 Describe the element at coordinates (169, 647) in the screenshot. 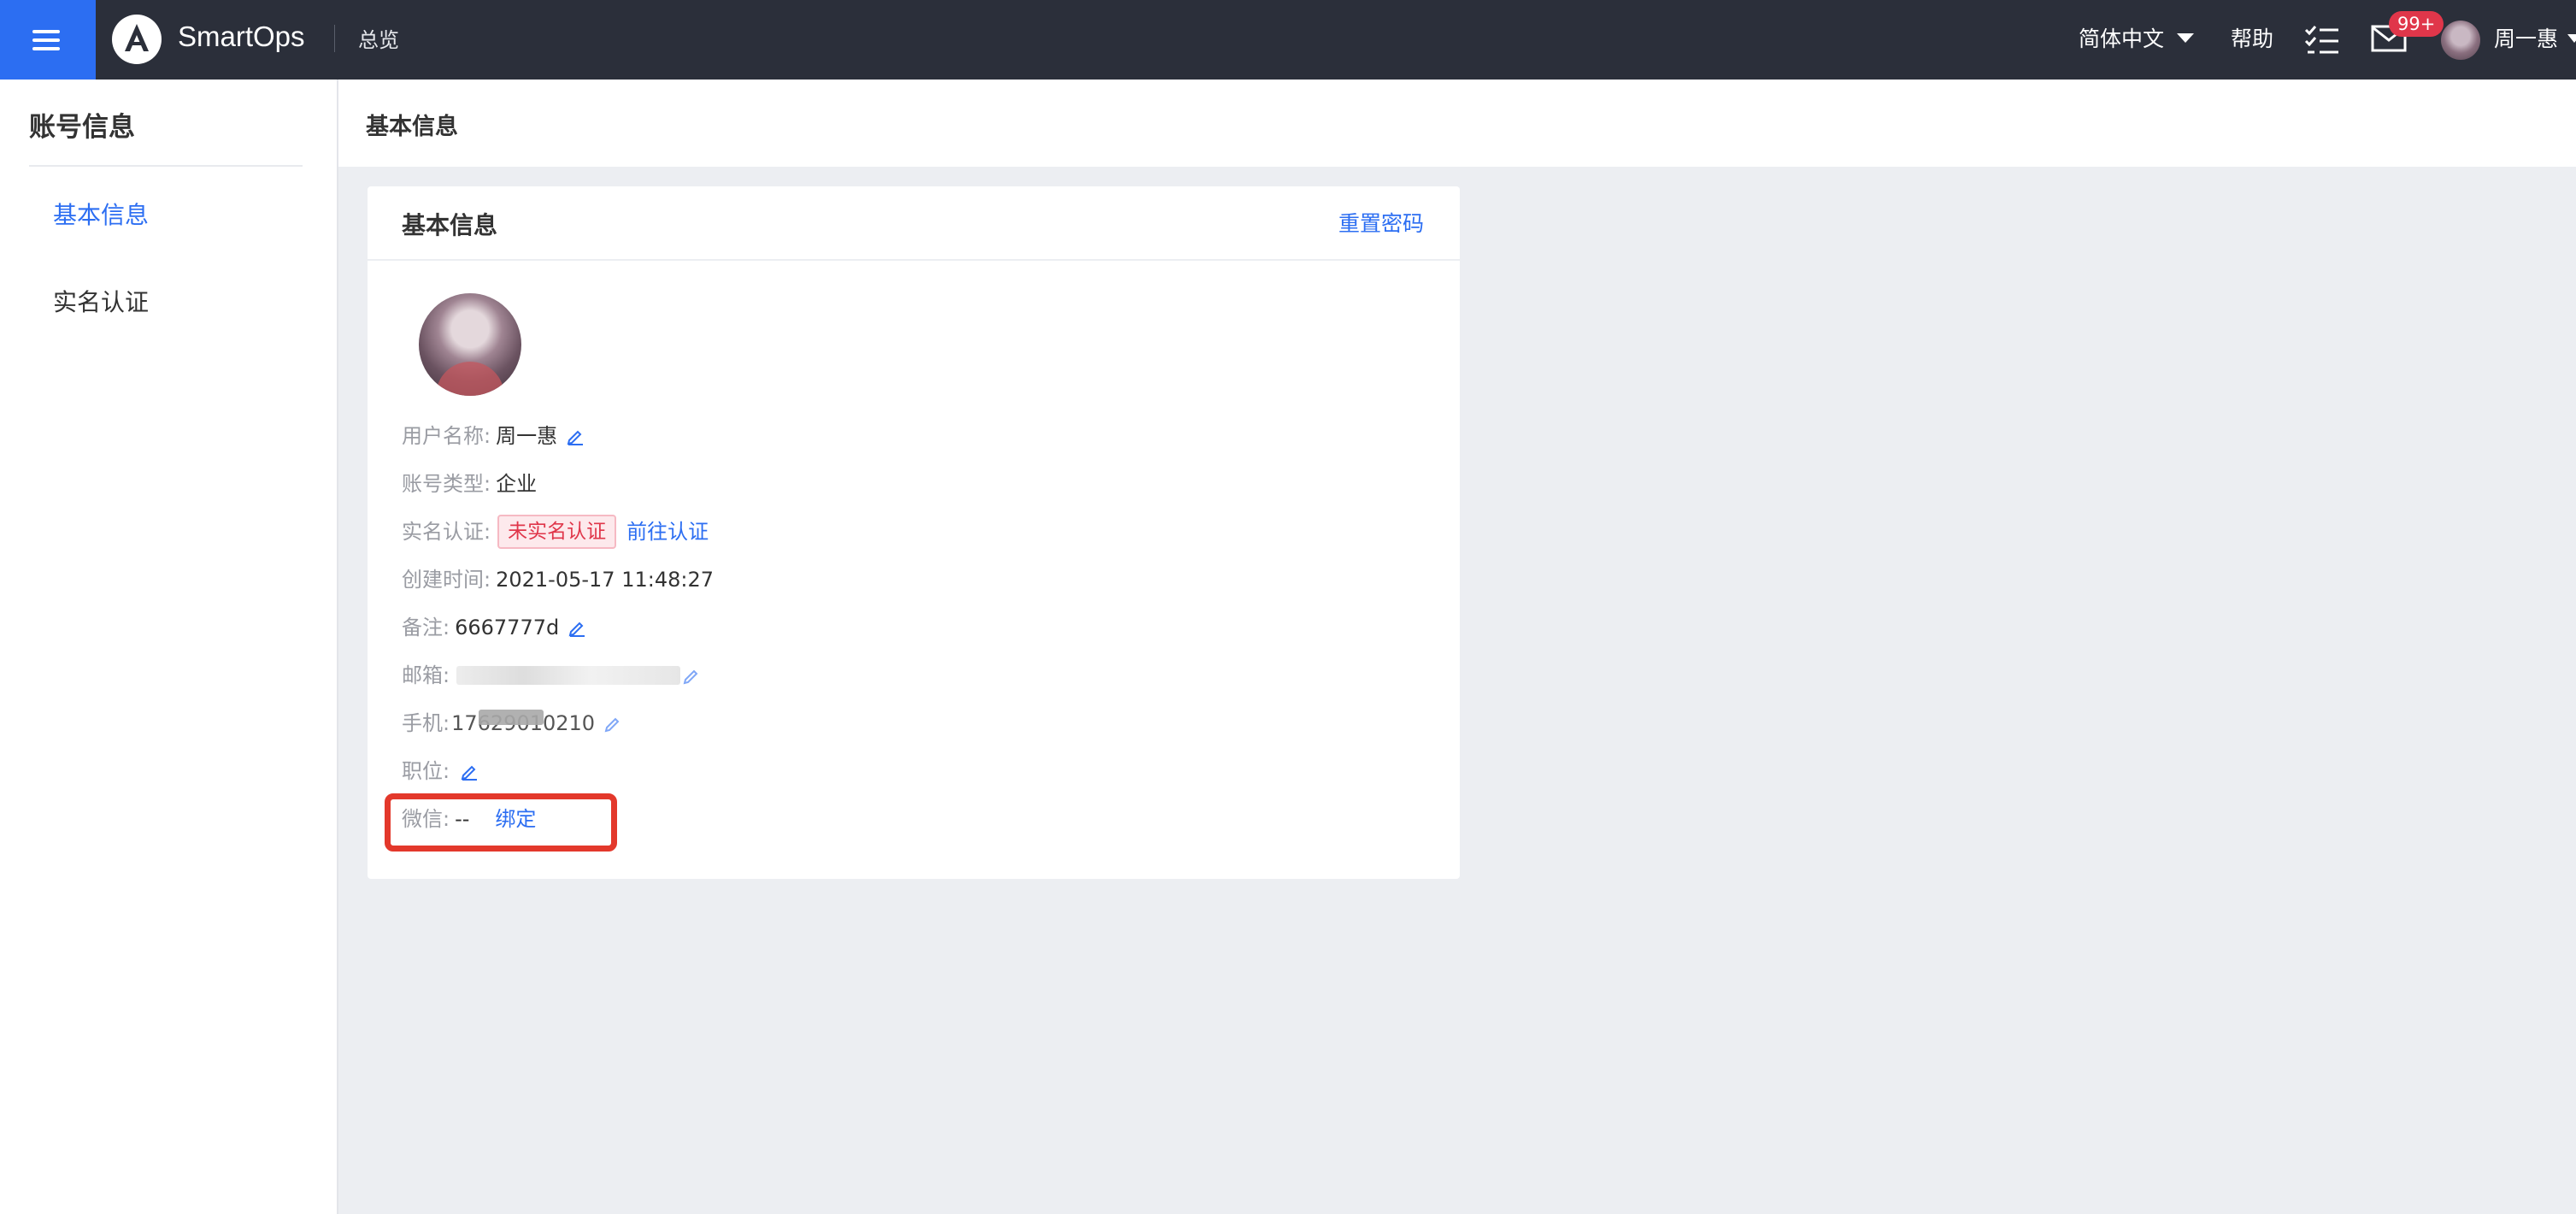

I see `sidebar: 账号信息 基本信息 实名认证` at that location.